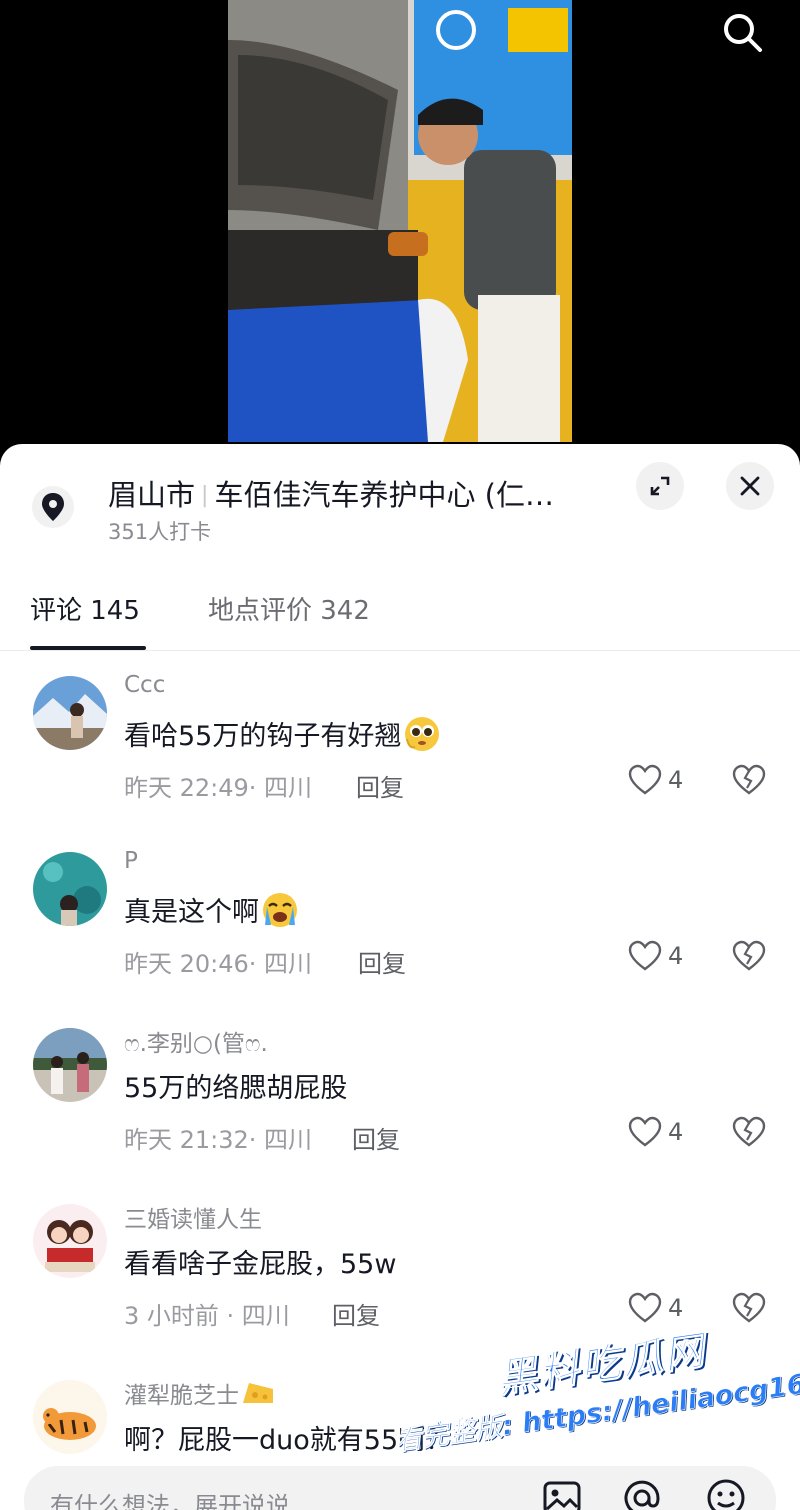 Image resolution: width=800 pixels, height=1510 pixels. Describe the element at coordinates (170, 1501) in the screenshot. I see `comment-input-placeholder: 有什么想法，展开说说` at that location.